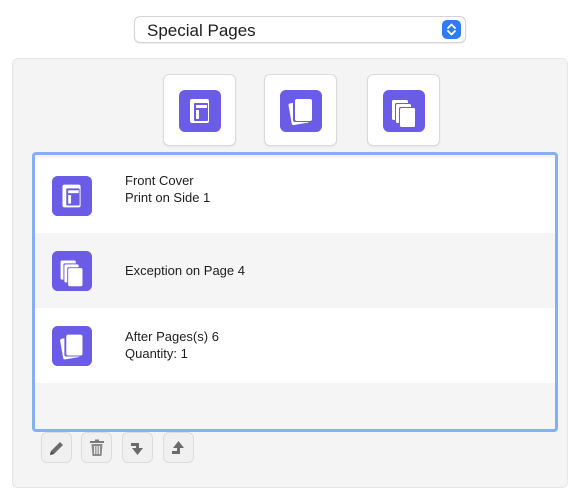 The image size is (570, 489). I want to click on move-up-icon, so click(178, 447).